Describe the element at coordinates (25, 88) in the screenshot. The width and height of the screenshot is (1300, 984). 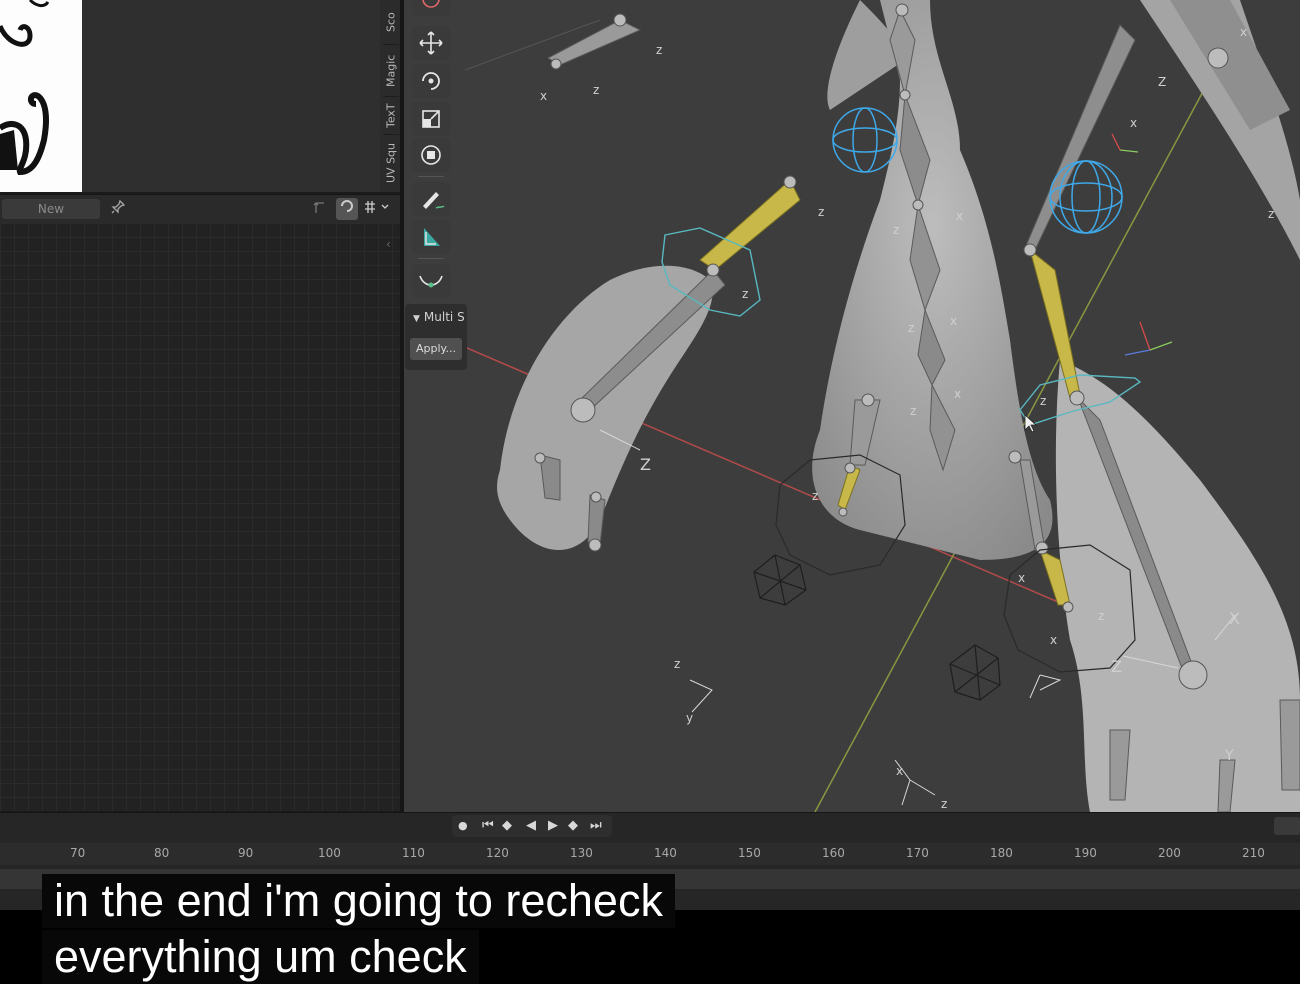
I see `brush-stroke-image` at that location.